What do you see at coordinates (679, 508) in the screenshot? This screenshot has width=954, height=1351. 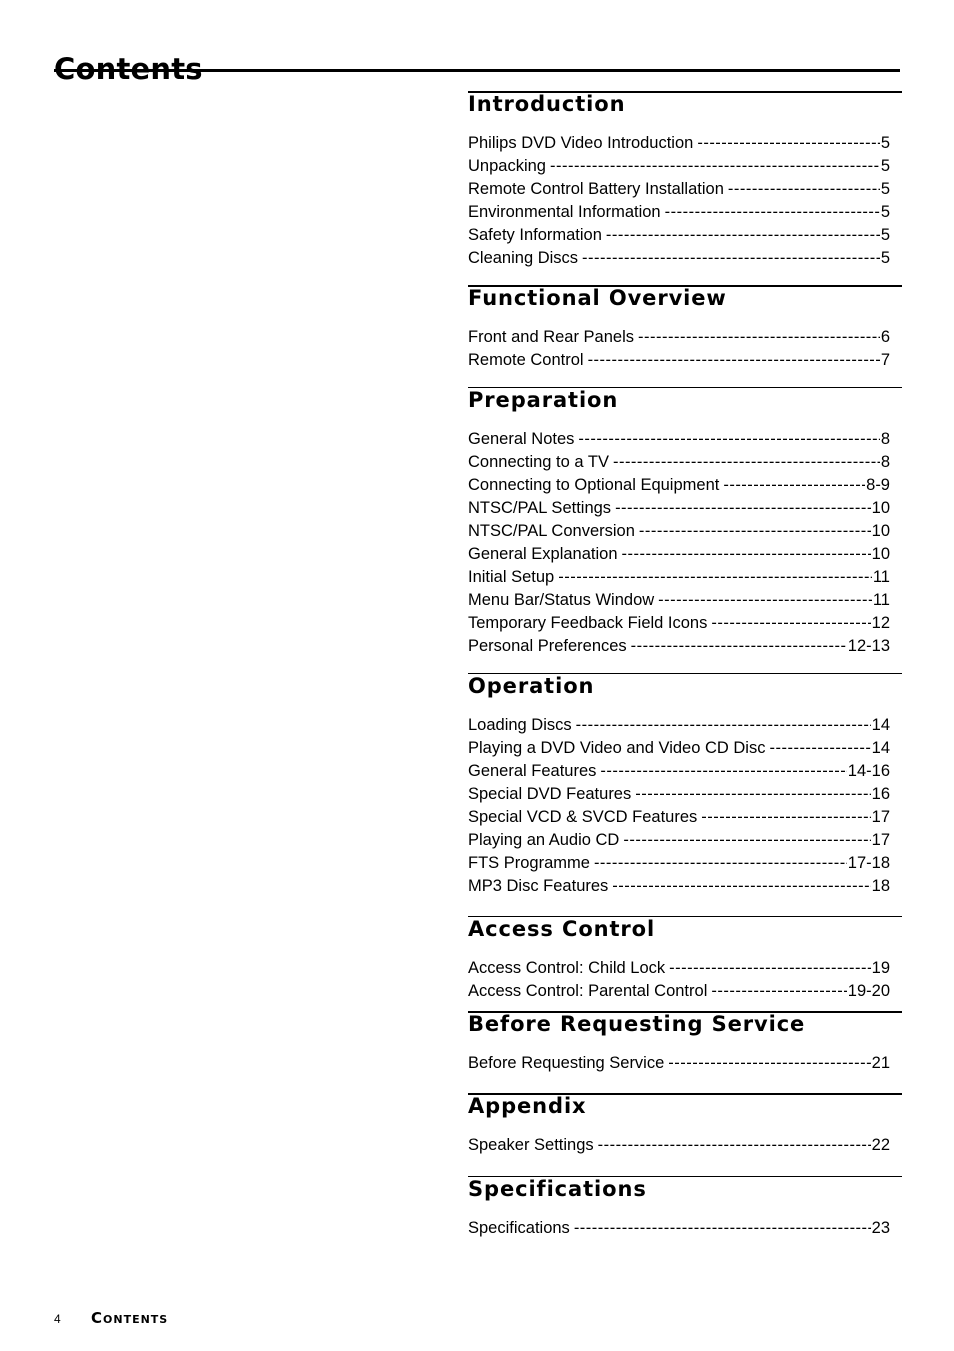 I see `toc-entry: NTSC/PAL Settings 10` at bounding box center [679, 508].